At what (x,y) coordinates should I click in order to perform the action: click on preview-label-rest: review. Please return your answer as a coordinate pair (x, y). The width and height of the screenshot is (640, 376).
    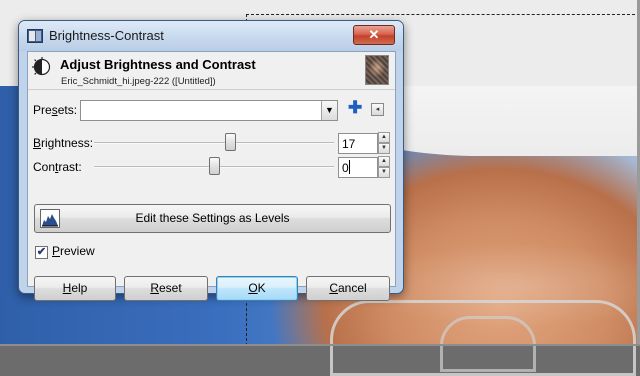
    Looking at the image, I should click on (77, 251).